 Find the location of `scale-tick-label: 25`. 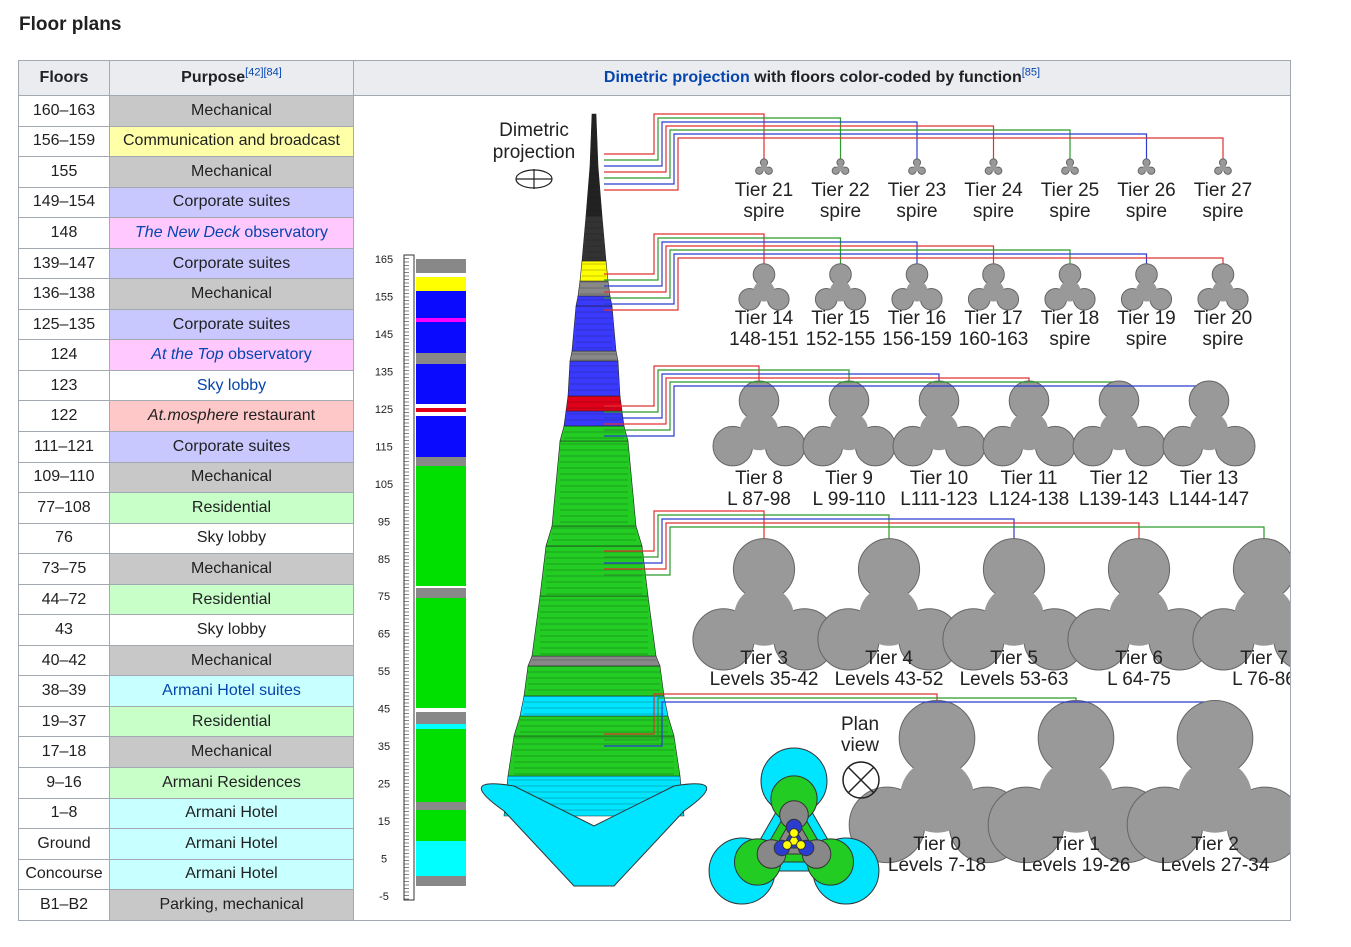

scale-tick-label: 25 is located at coordinates (384, 785).